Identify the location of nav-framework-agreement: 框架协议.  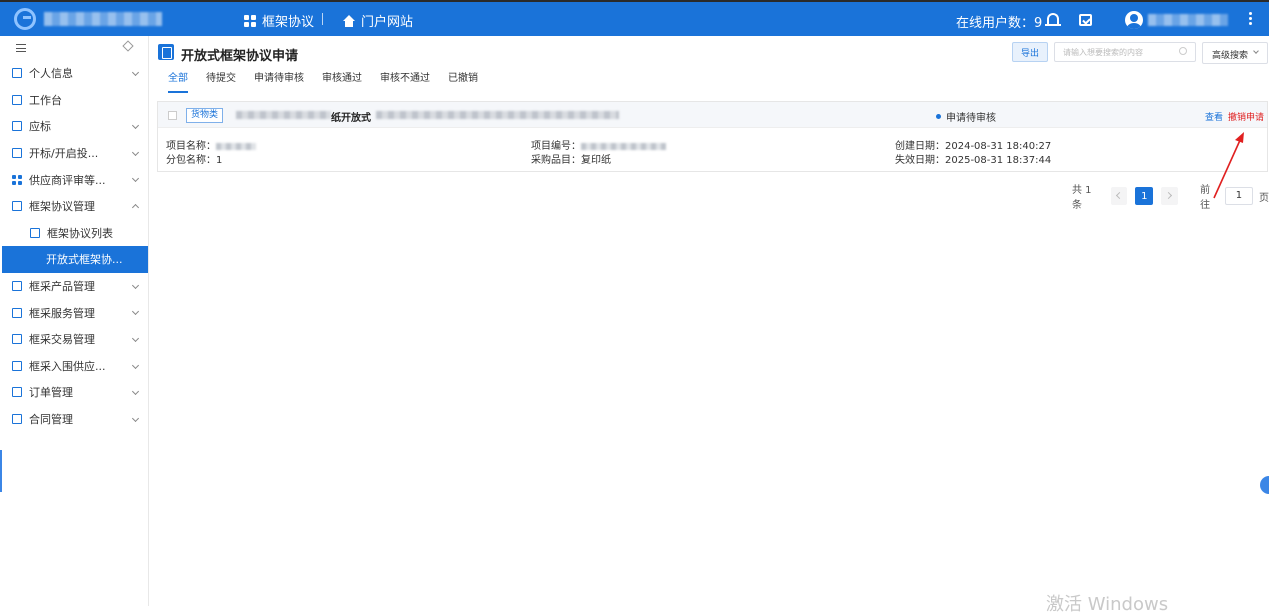
(279, 20).